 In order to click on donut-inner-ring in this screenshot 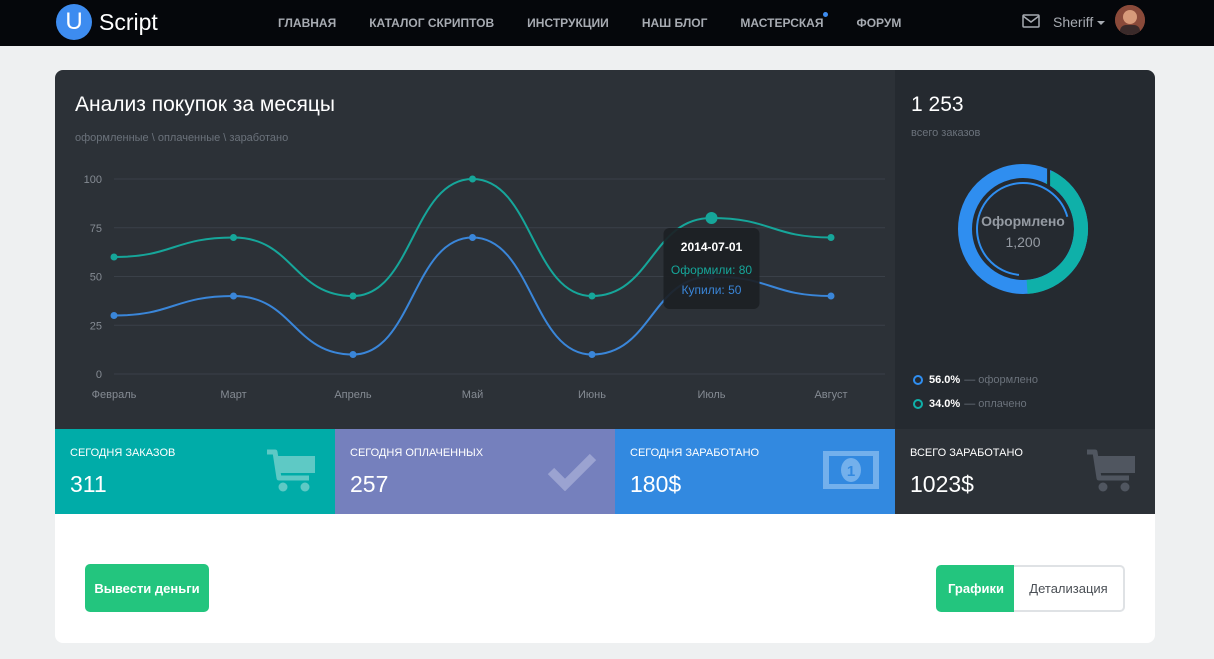, I will do `click(1023, 229)`.